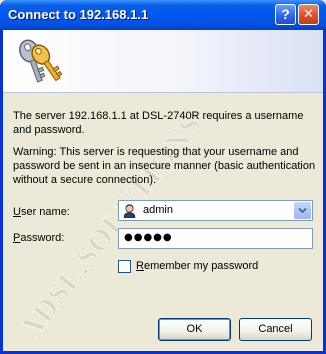 This screenshot has height=354, width=326. Describe the element at coordinates (194, 329) in the screenshot. I see `ok-button: OK` at that location.